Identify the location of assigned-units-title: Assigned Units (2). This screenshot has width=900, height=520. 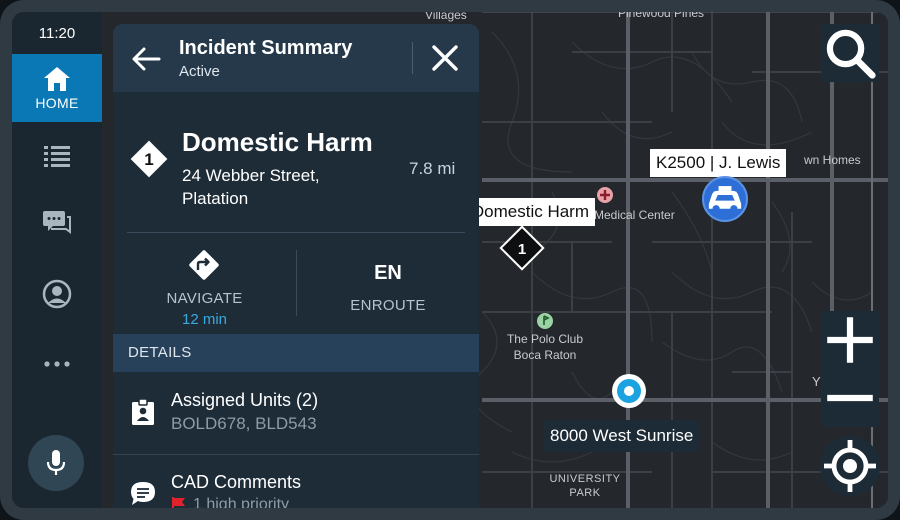
(245, 400).